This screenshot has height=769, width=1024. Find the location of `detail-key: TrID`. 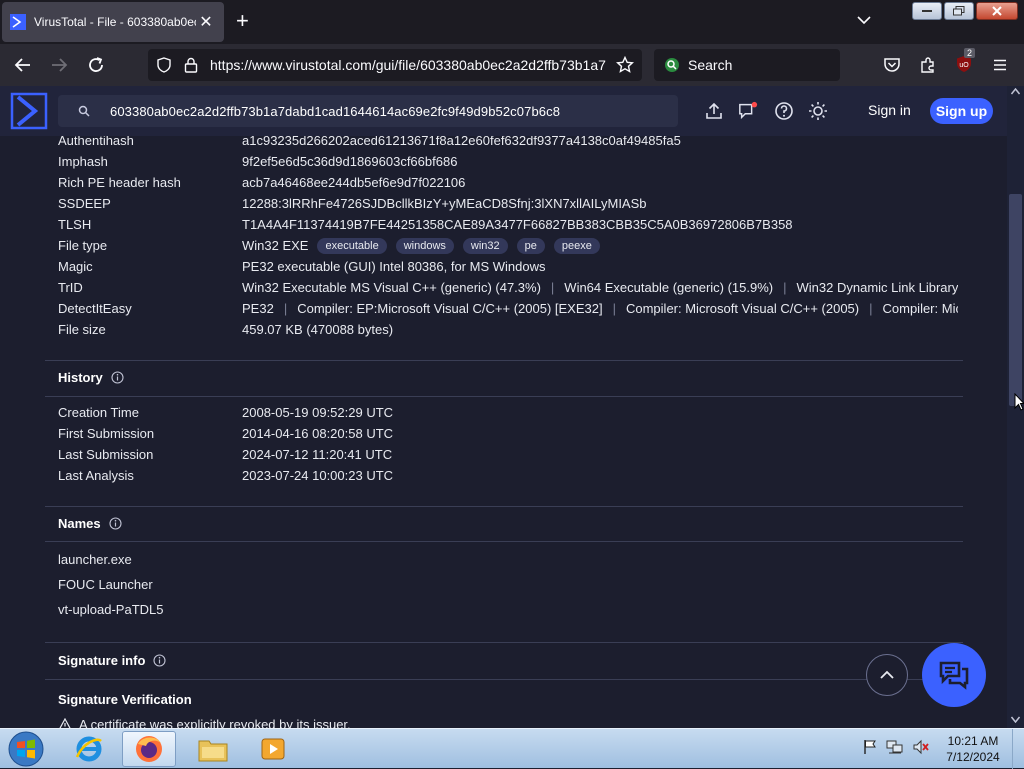

detail-key: TrID is located at coordinates (70, 287).